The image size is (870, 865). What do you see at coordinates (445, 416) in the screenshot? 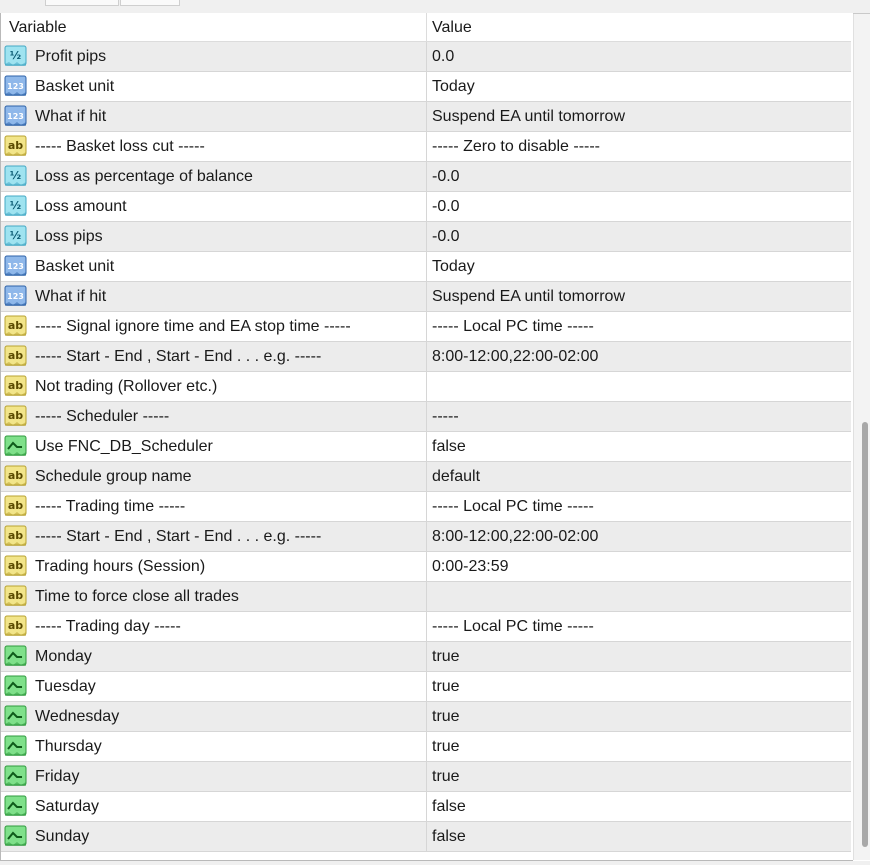
I see `value-cell: -----` at bounding box center [445, 416].